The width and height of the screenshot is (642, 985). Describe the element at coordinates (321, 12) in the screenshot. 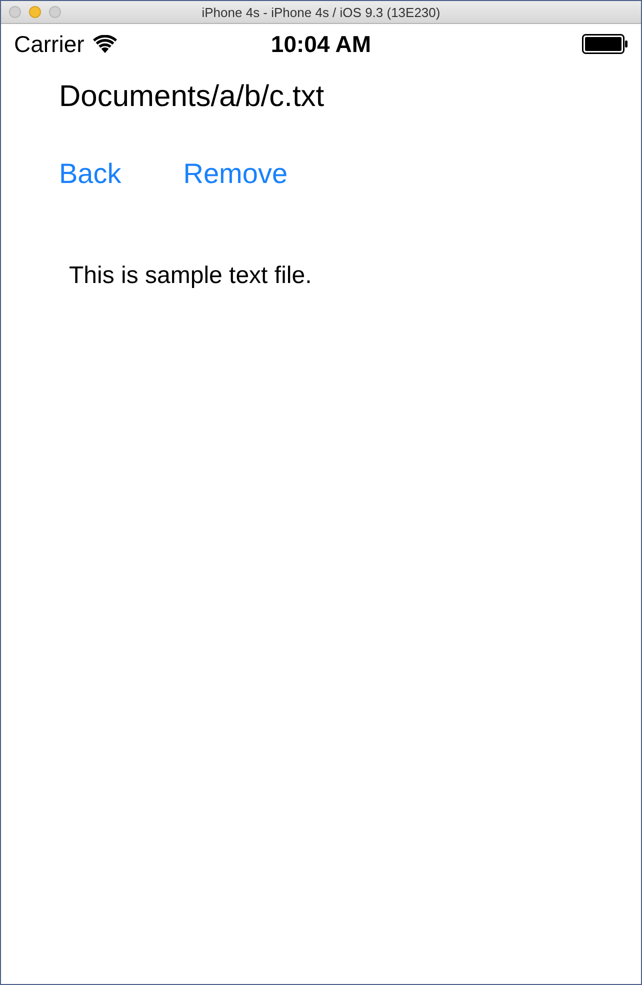

I see `window-title: iPhone 4s - iPhone 4s / iOS 9.3 (13E230)` at that location.